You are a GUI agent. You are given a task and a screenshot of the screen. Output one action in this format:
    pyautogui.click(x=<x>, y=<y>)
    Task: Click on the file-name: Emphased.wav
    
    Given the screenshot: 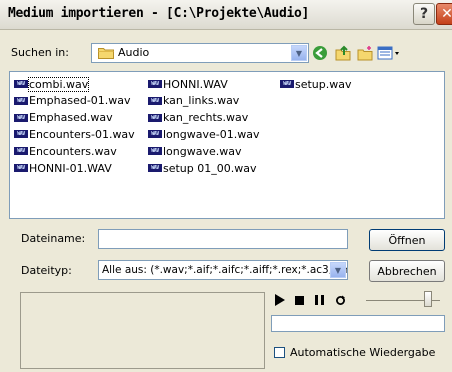 What is the action you would take?
    pyautogui.click(x=71, y=118)
    